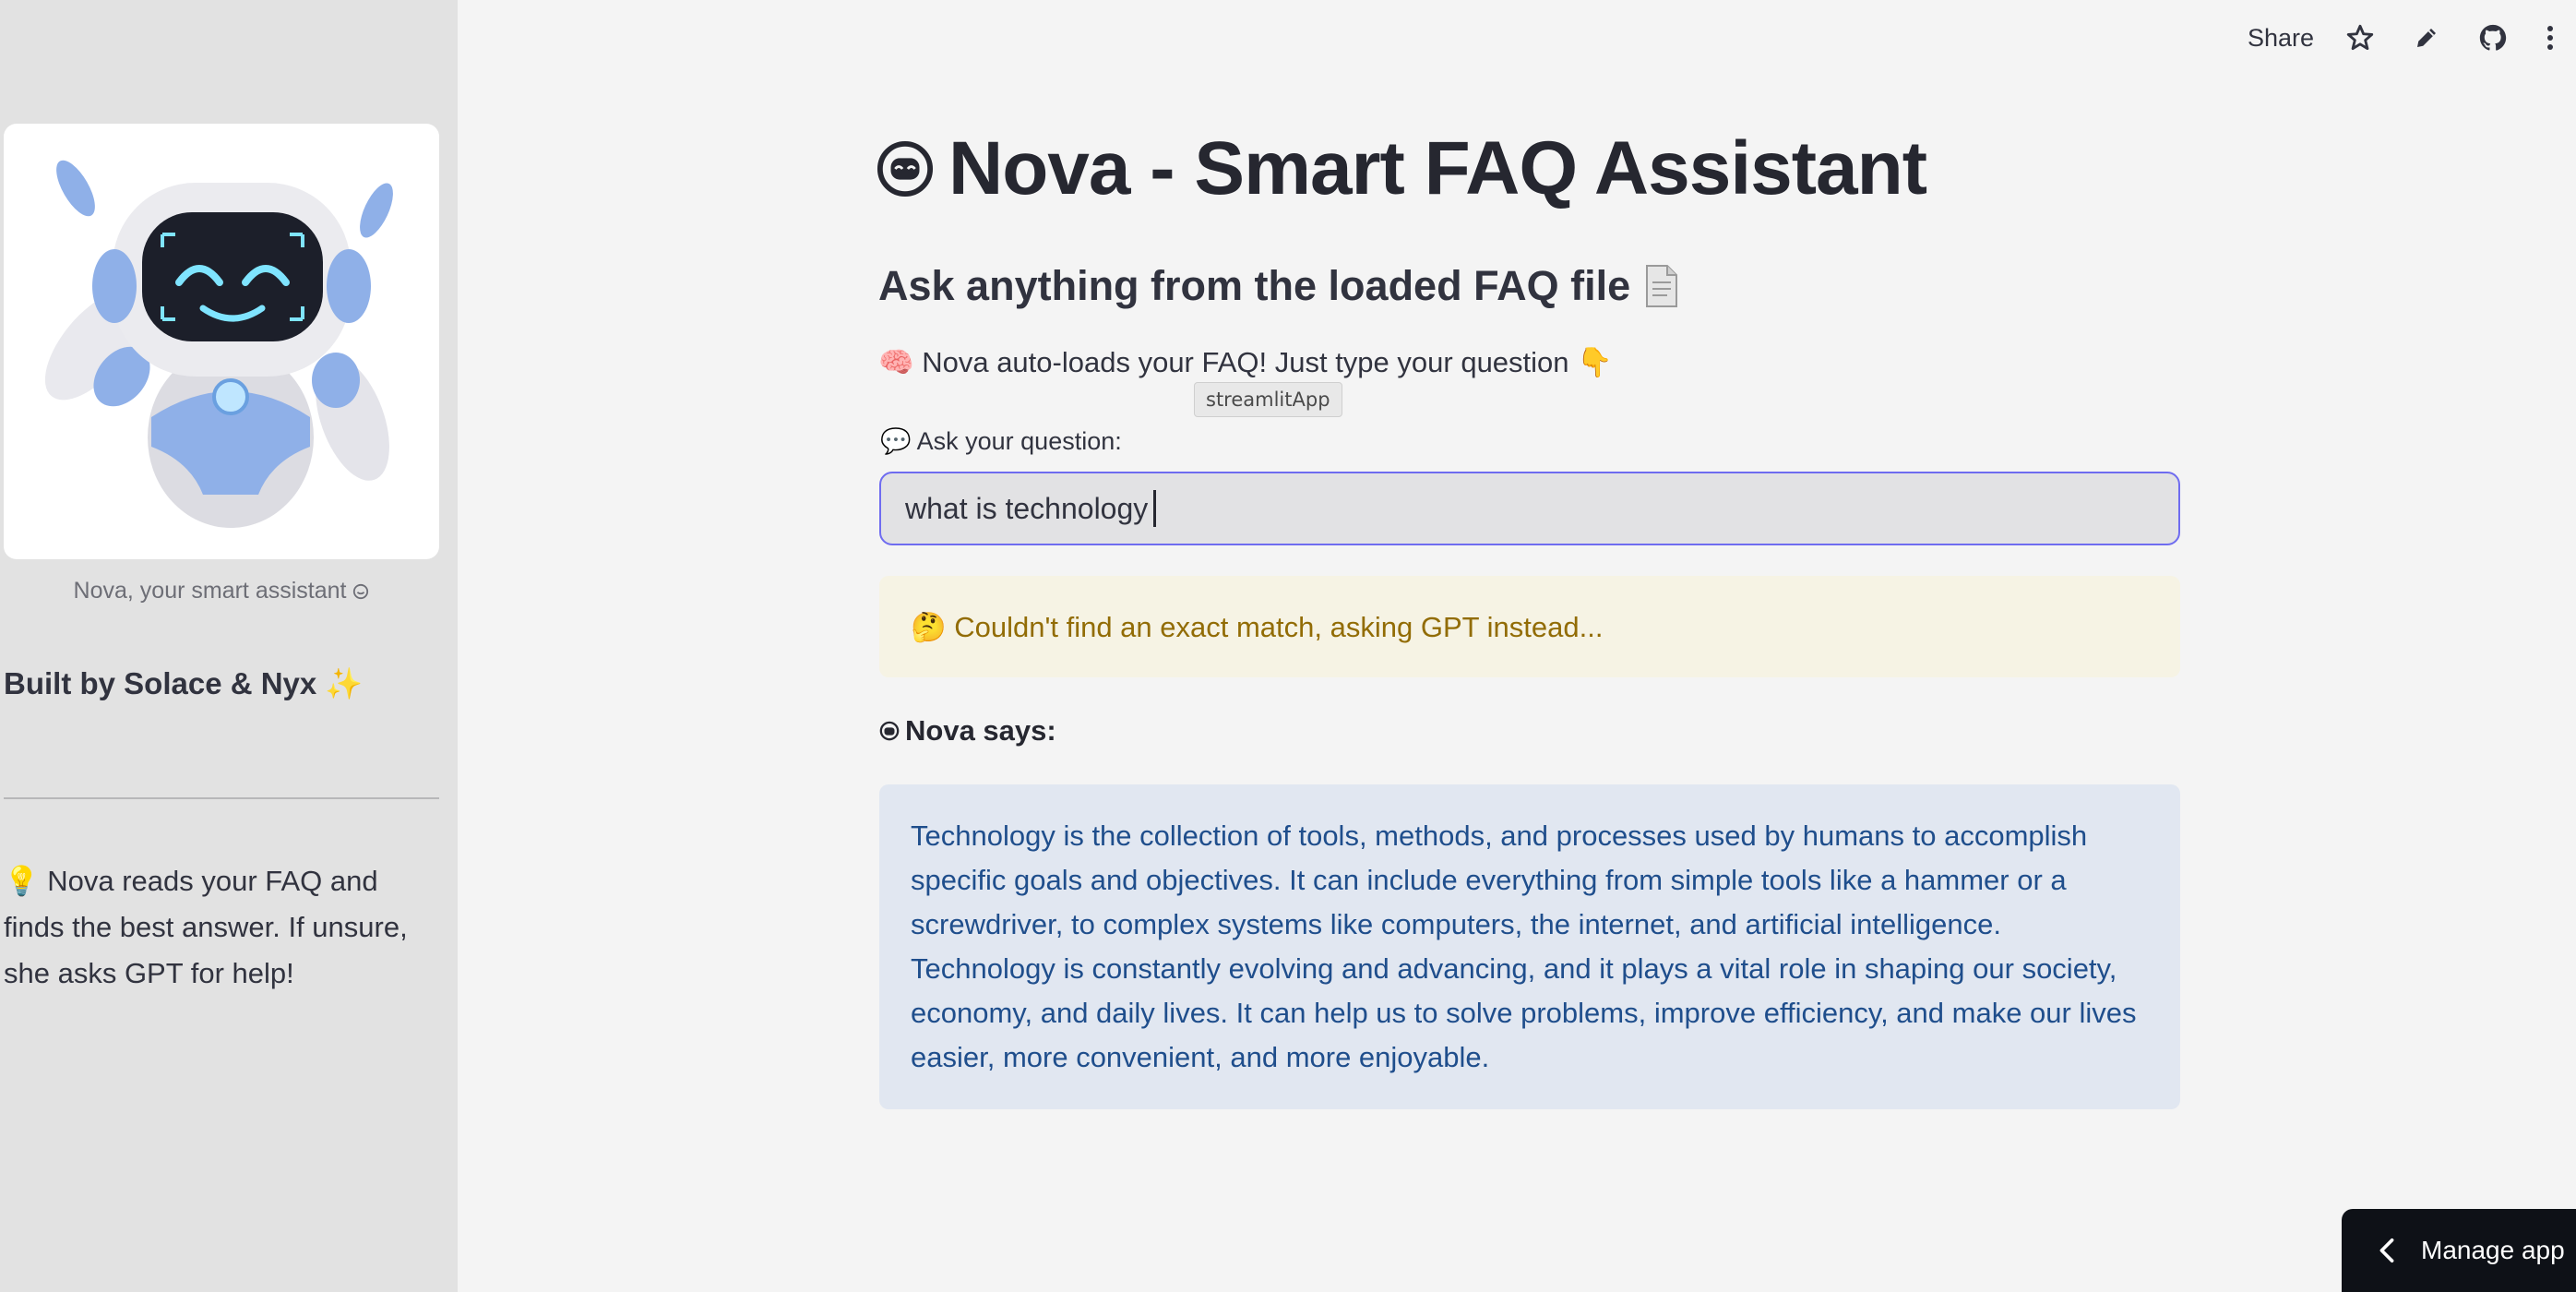 The height and width of the screenshot is (1292, 2576). I want to click on github-icon, so click(2493, 37).